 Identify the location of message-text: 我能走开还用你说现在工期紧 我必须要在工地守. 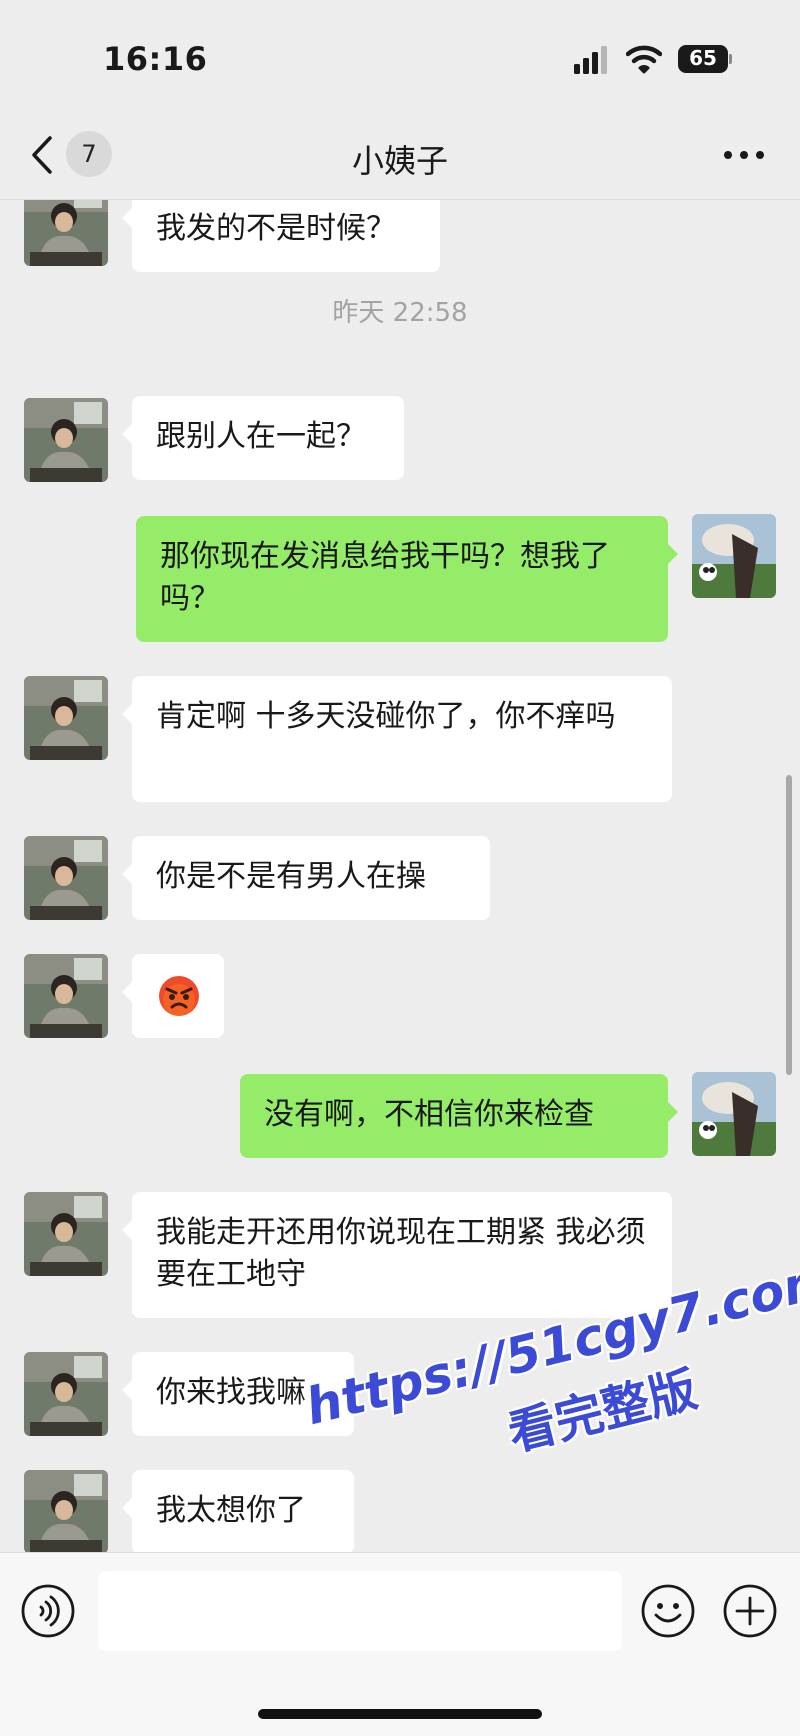
(401, 1253).